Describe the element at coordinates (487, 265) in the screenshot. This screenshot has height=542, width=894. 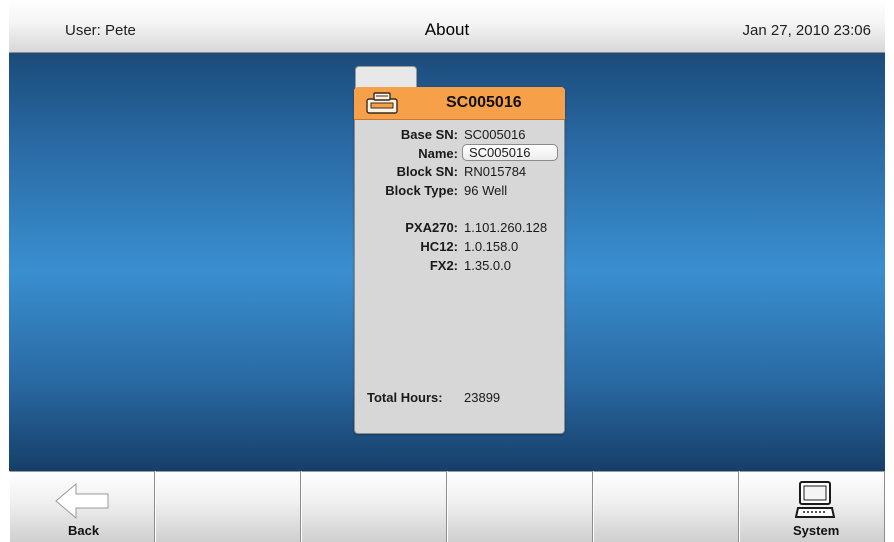
I see `fx2-value: 1.35.0.0` at that location.